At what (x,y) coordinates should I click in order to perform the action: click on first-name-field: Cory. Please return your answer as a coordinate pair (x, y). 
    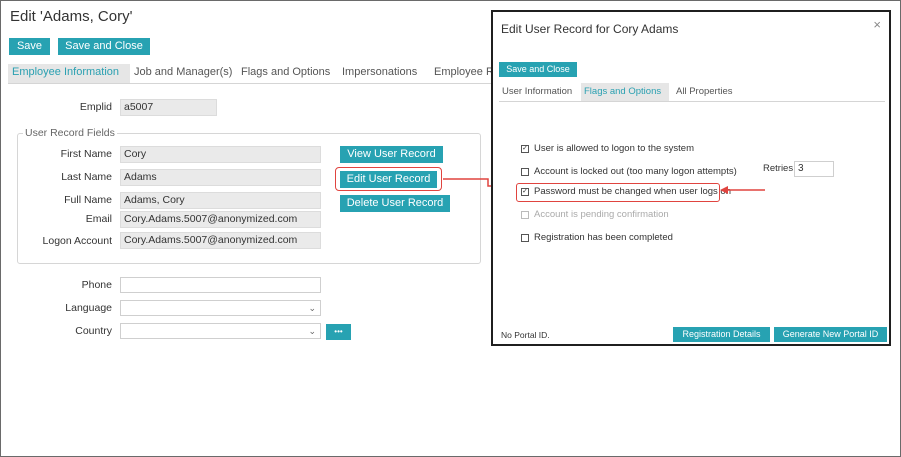
    Looking at the image, I should click on (220, 154).